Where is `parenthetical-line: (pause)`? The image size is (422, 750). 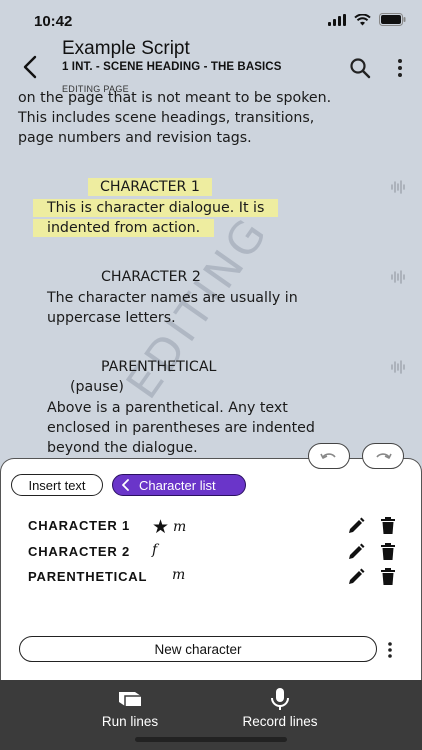
parenthetical-line: (pause) is located at coordinates (97, 387).